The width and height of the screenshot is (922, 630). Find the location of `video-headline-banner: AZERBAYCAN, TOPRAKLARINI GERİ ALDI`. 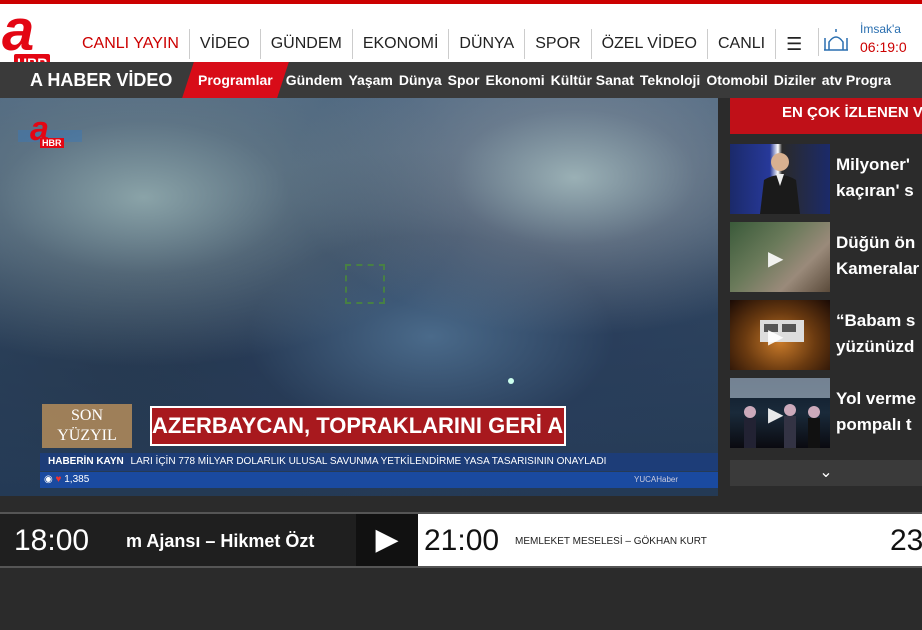

video-headline-banner: AZERBAYCAN, TOPRAKLARINI GERİ ALDI is located at coordinates (358, 426).